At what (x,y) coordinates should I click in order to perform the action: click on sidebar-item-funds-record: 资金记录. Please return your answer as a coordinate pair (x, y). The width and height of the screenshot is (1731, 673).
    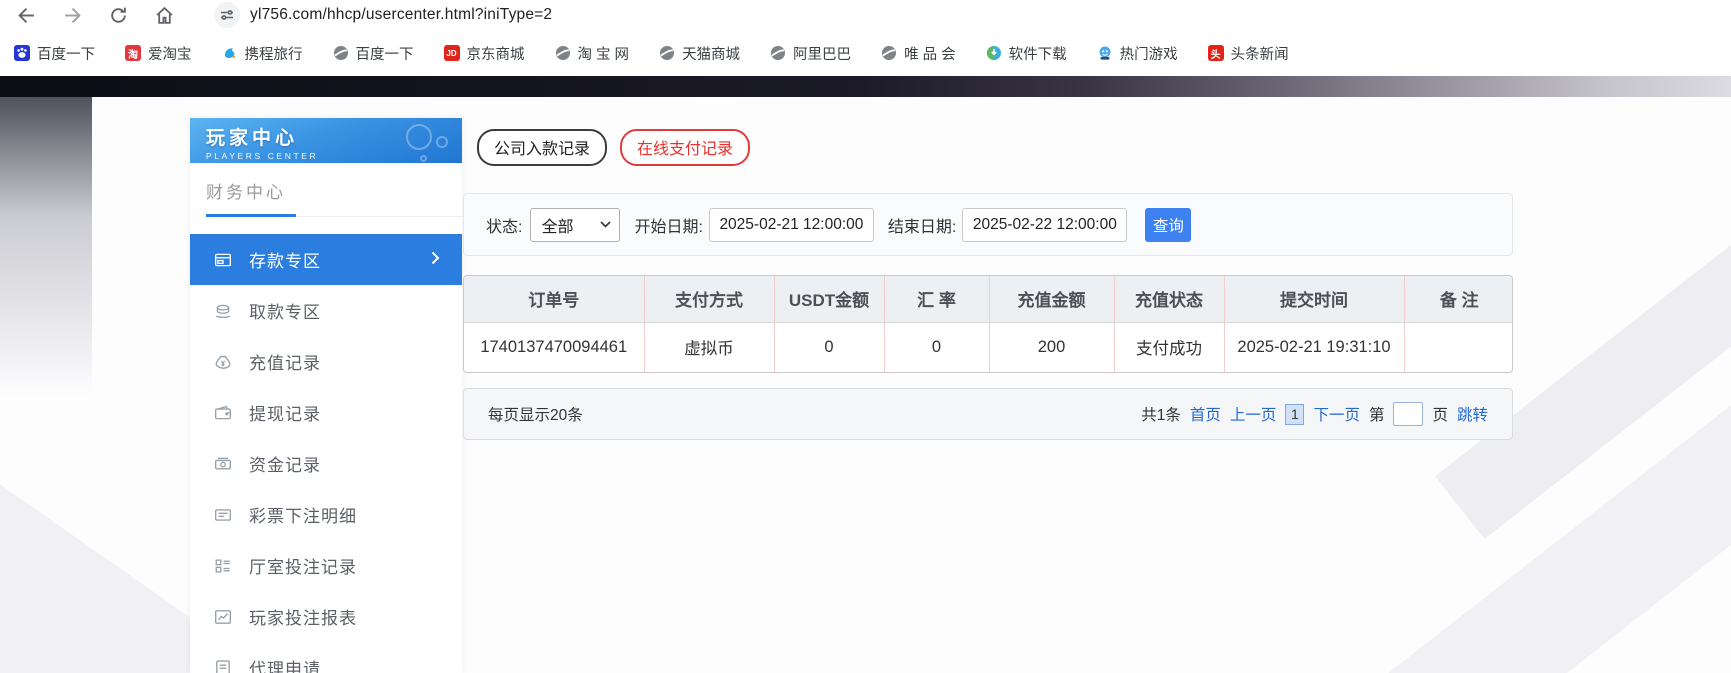
    Looking at the image, I should click on (326, 463).